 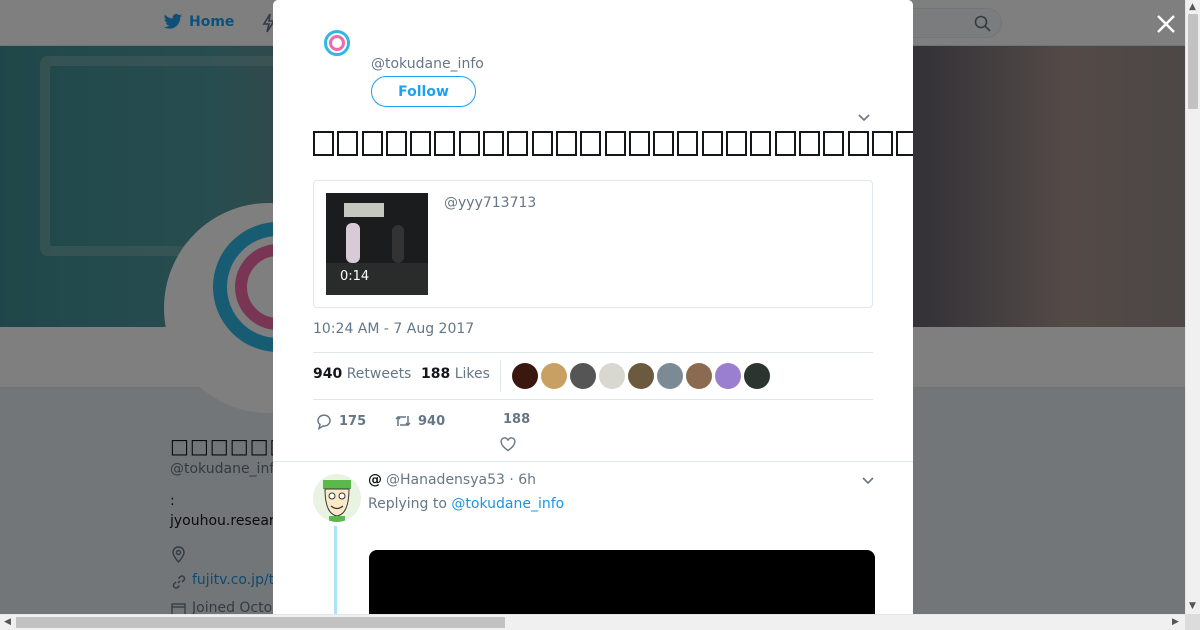 I want to click on vertical-scroll-thumb, so click(x=1193, y=61).